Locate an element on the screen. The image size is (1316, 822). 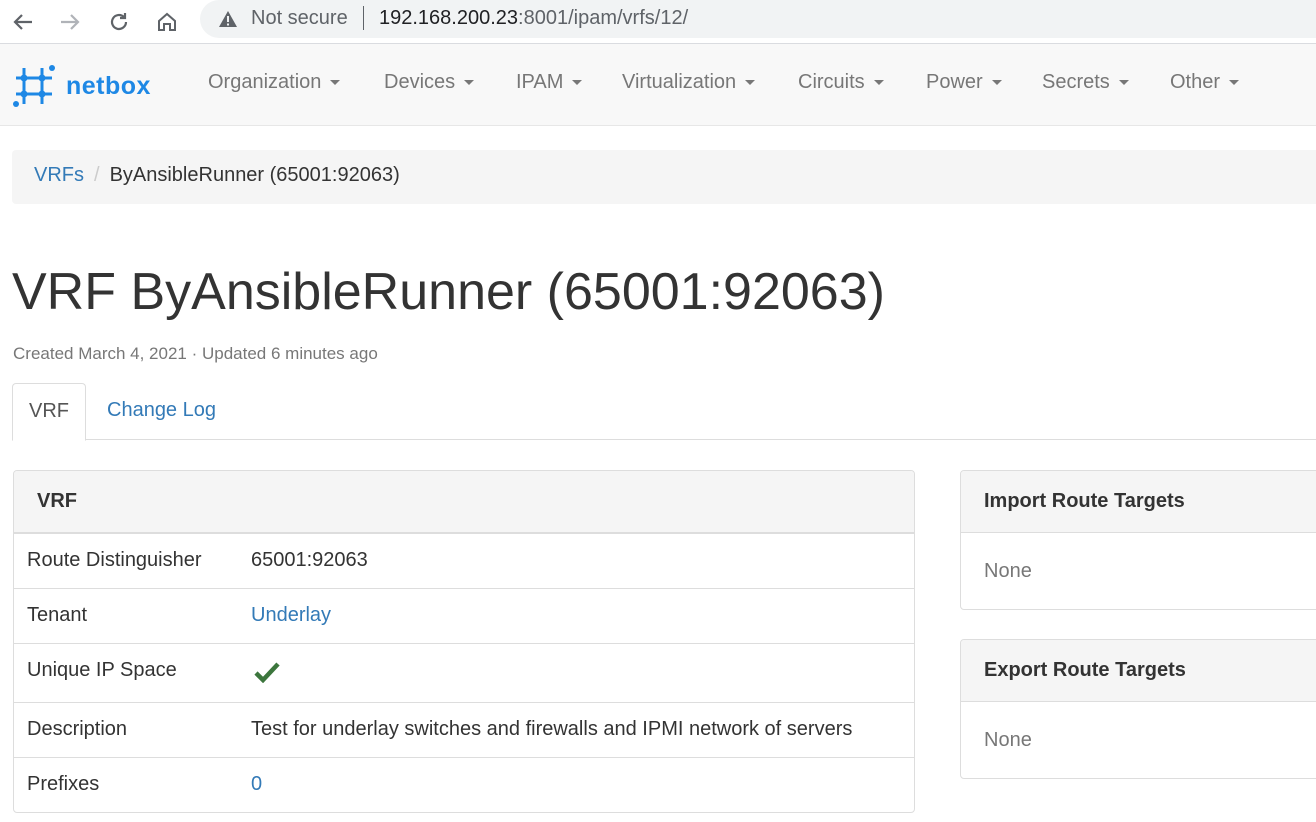
table-row: Prefixes 0 is located at coordinates (464, 784).